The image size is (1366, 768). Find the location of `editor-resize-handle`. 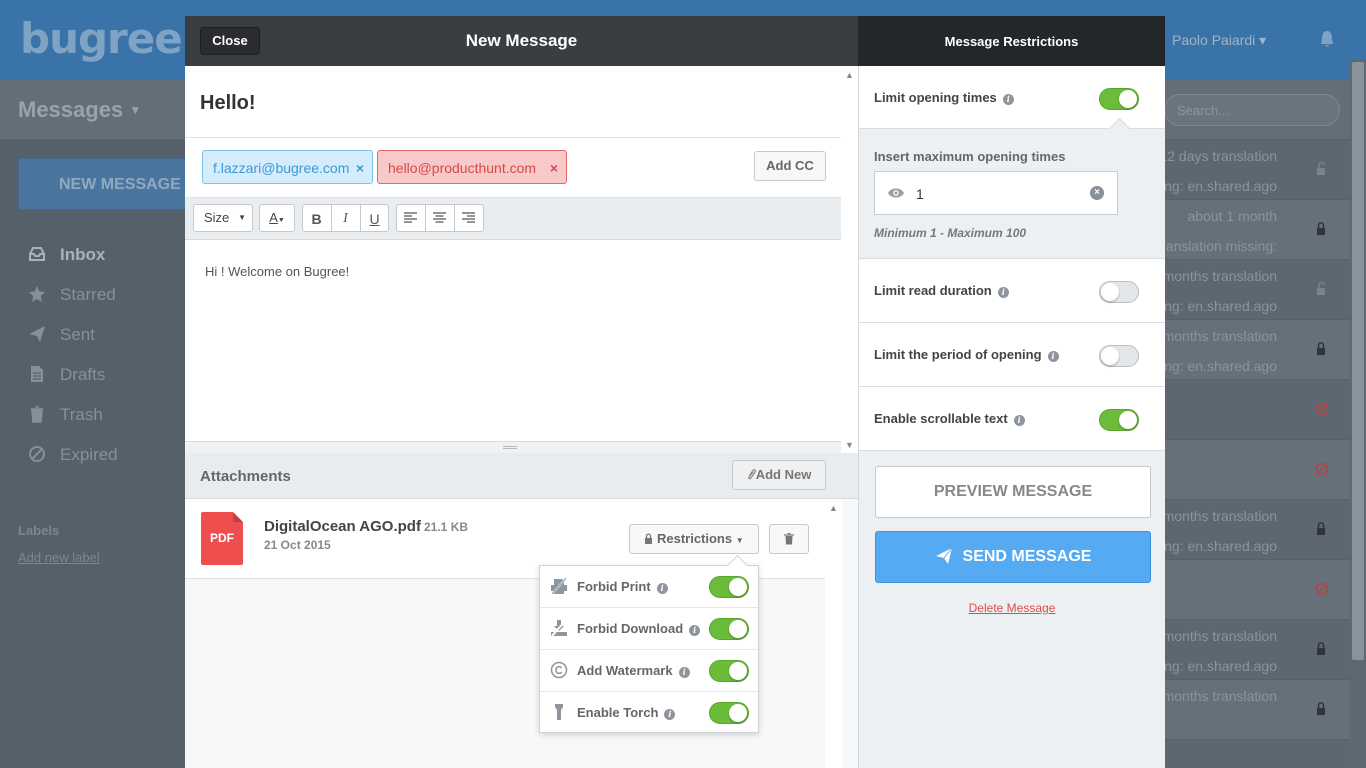

editor-resize-handle is located at coordinates (513, 447).